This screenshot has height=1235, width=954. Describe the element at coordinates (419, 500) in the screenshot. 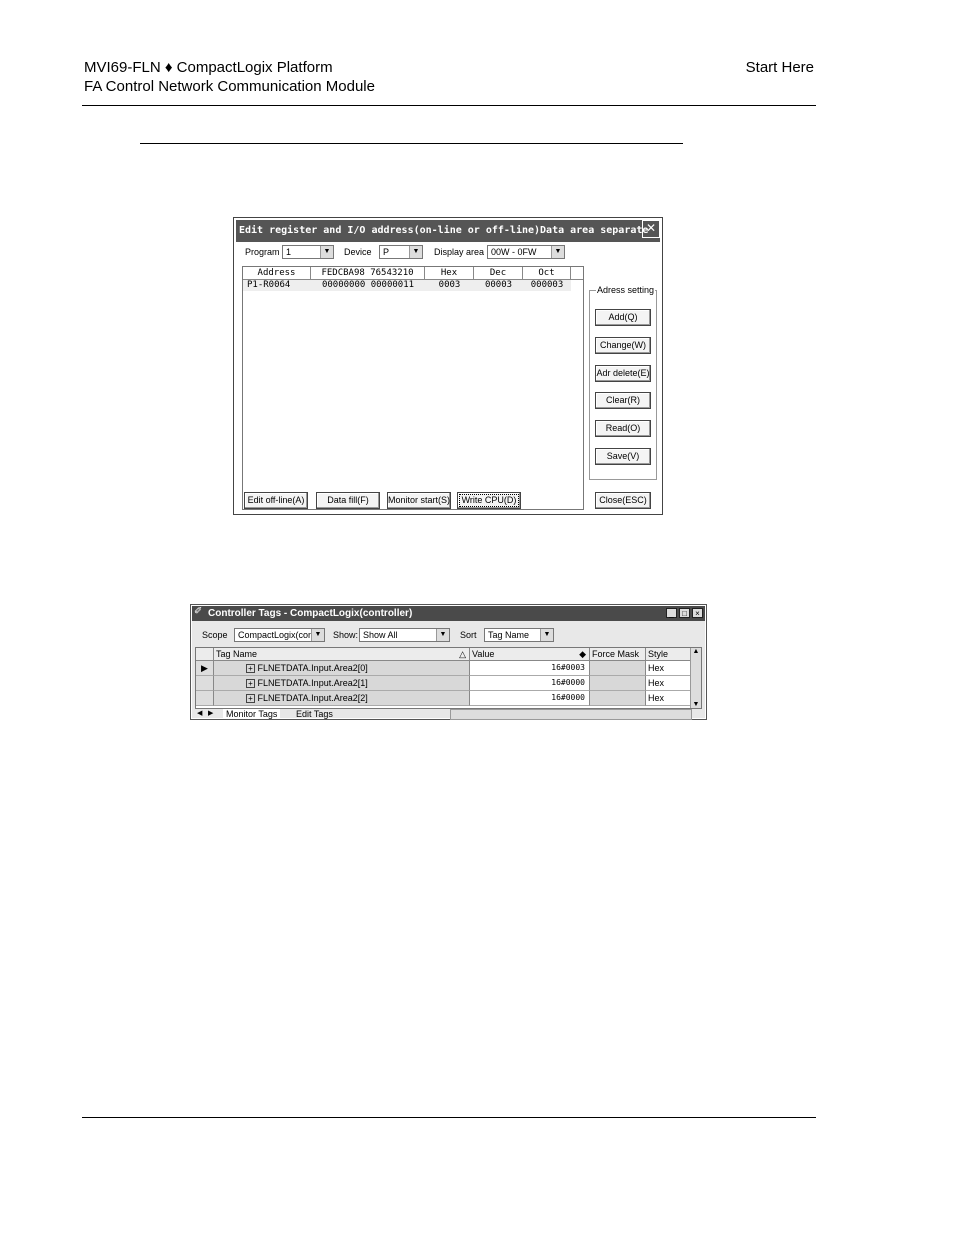

I see `monitor-start-button: Monitor start(S)` at that location.